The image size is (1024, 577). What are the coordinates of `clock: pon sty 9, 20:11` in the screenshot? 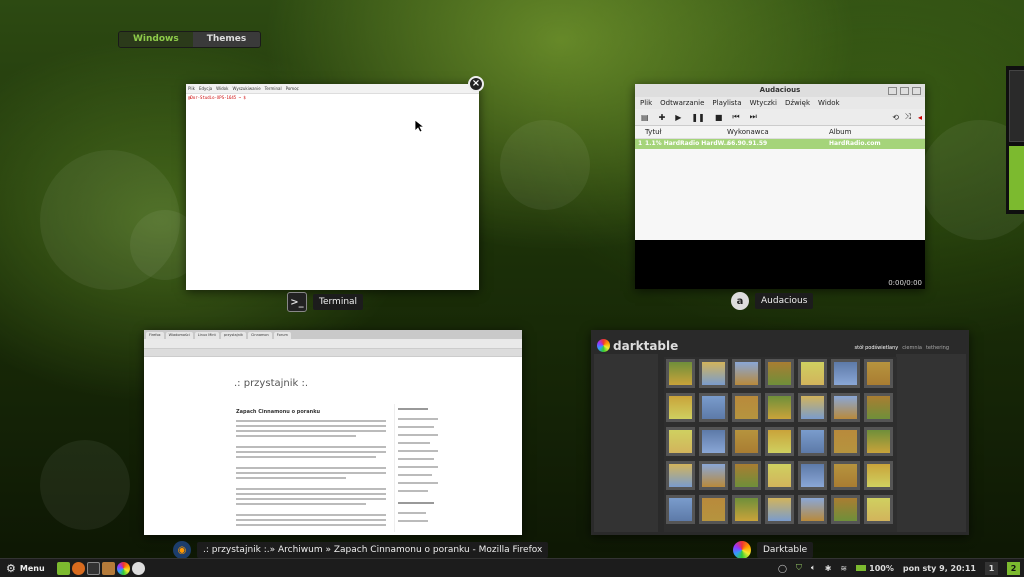 It's located at (939, 568).